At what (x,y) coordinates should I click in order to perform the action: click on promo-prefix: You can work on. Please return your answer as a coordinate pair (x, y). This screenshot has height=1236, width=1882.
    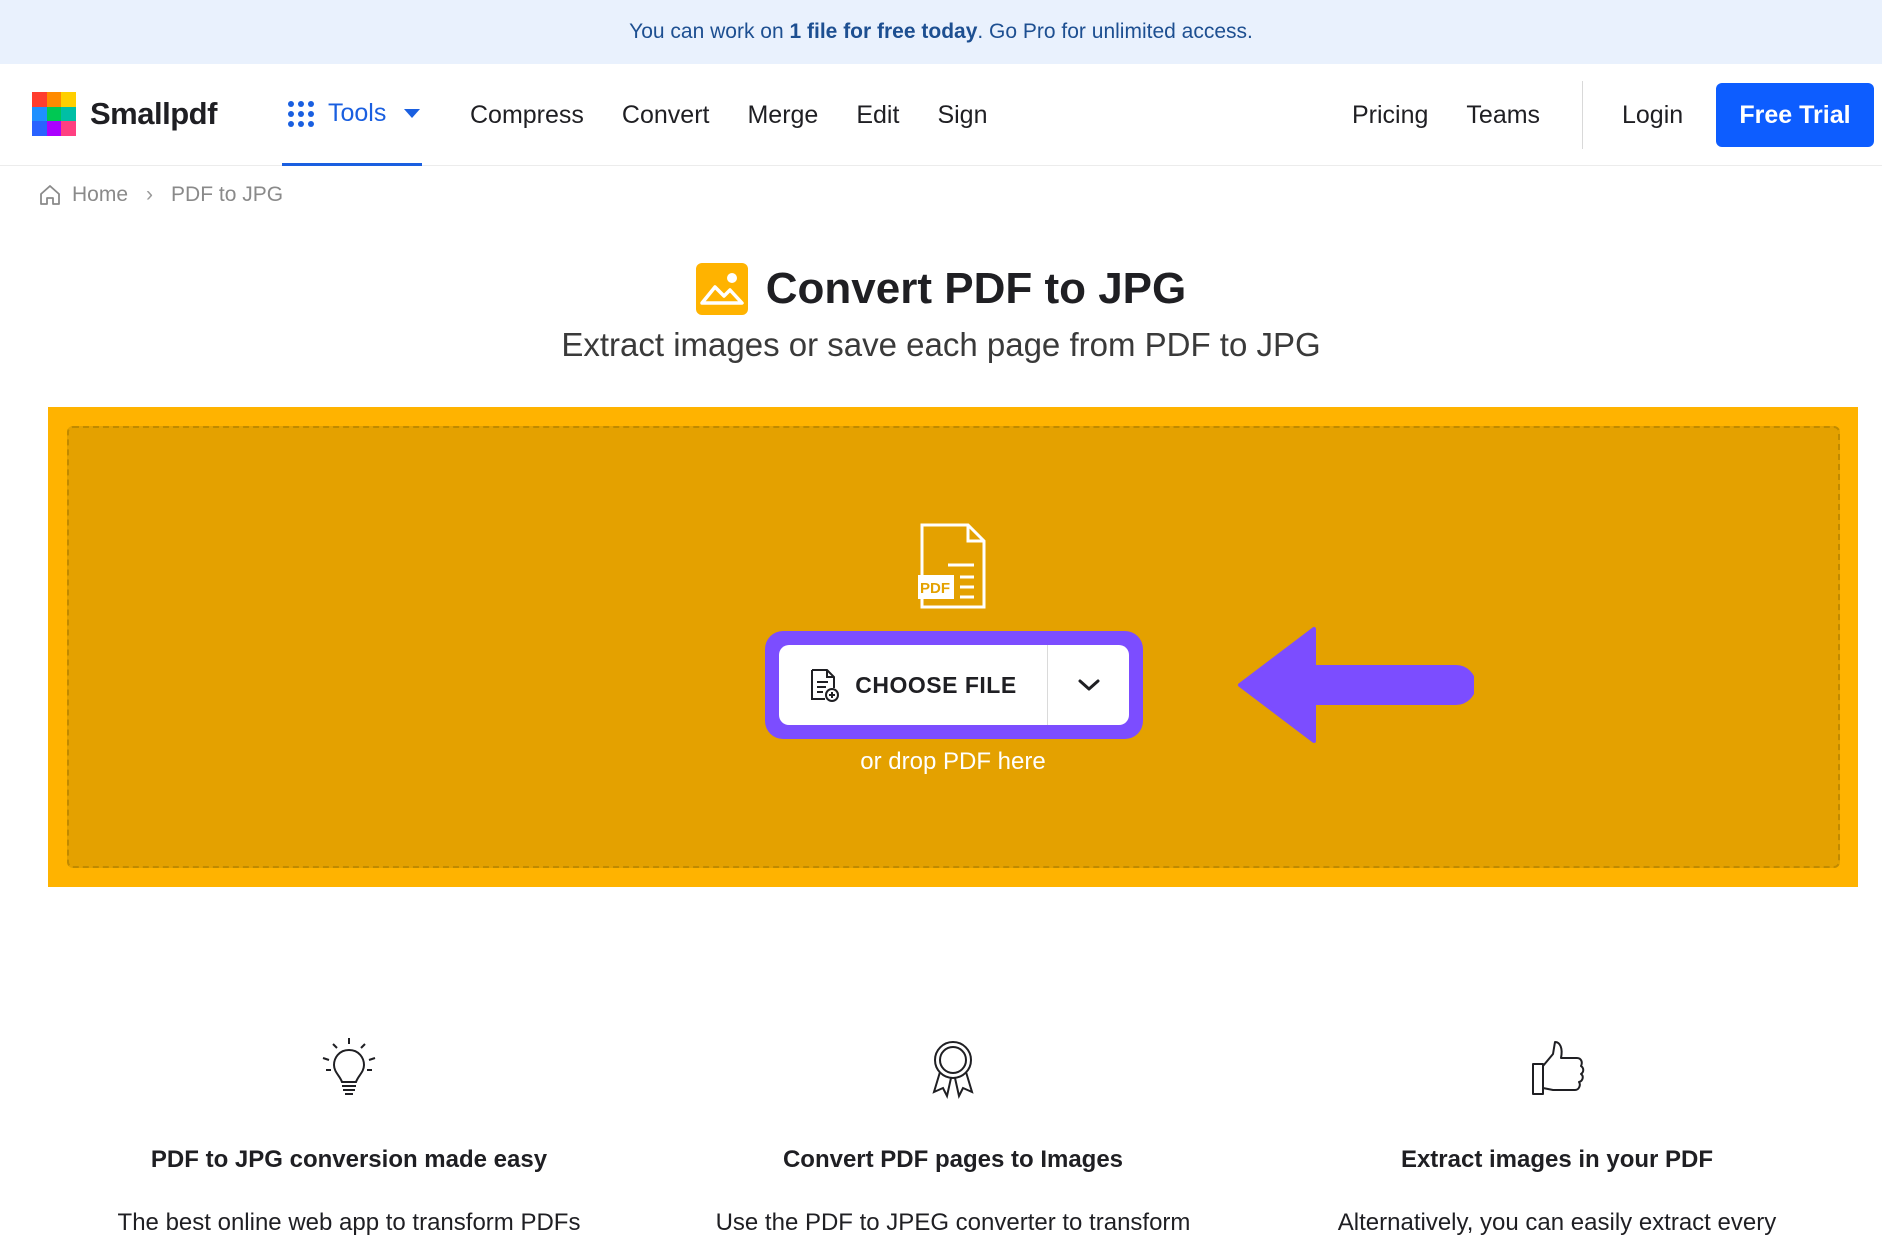
    Looking at the image, I should click on (706, 32).